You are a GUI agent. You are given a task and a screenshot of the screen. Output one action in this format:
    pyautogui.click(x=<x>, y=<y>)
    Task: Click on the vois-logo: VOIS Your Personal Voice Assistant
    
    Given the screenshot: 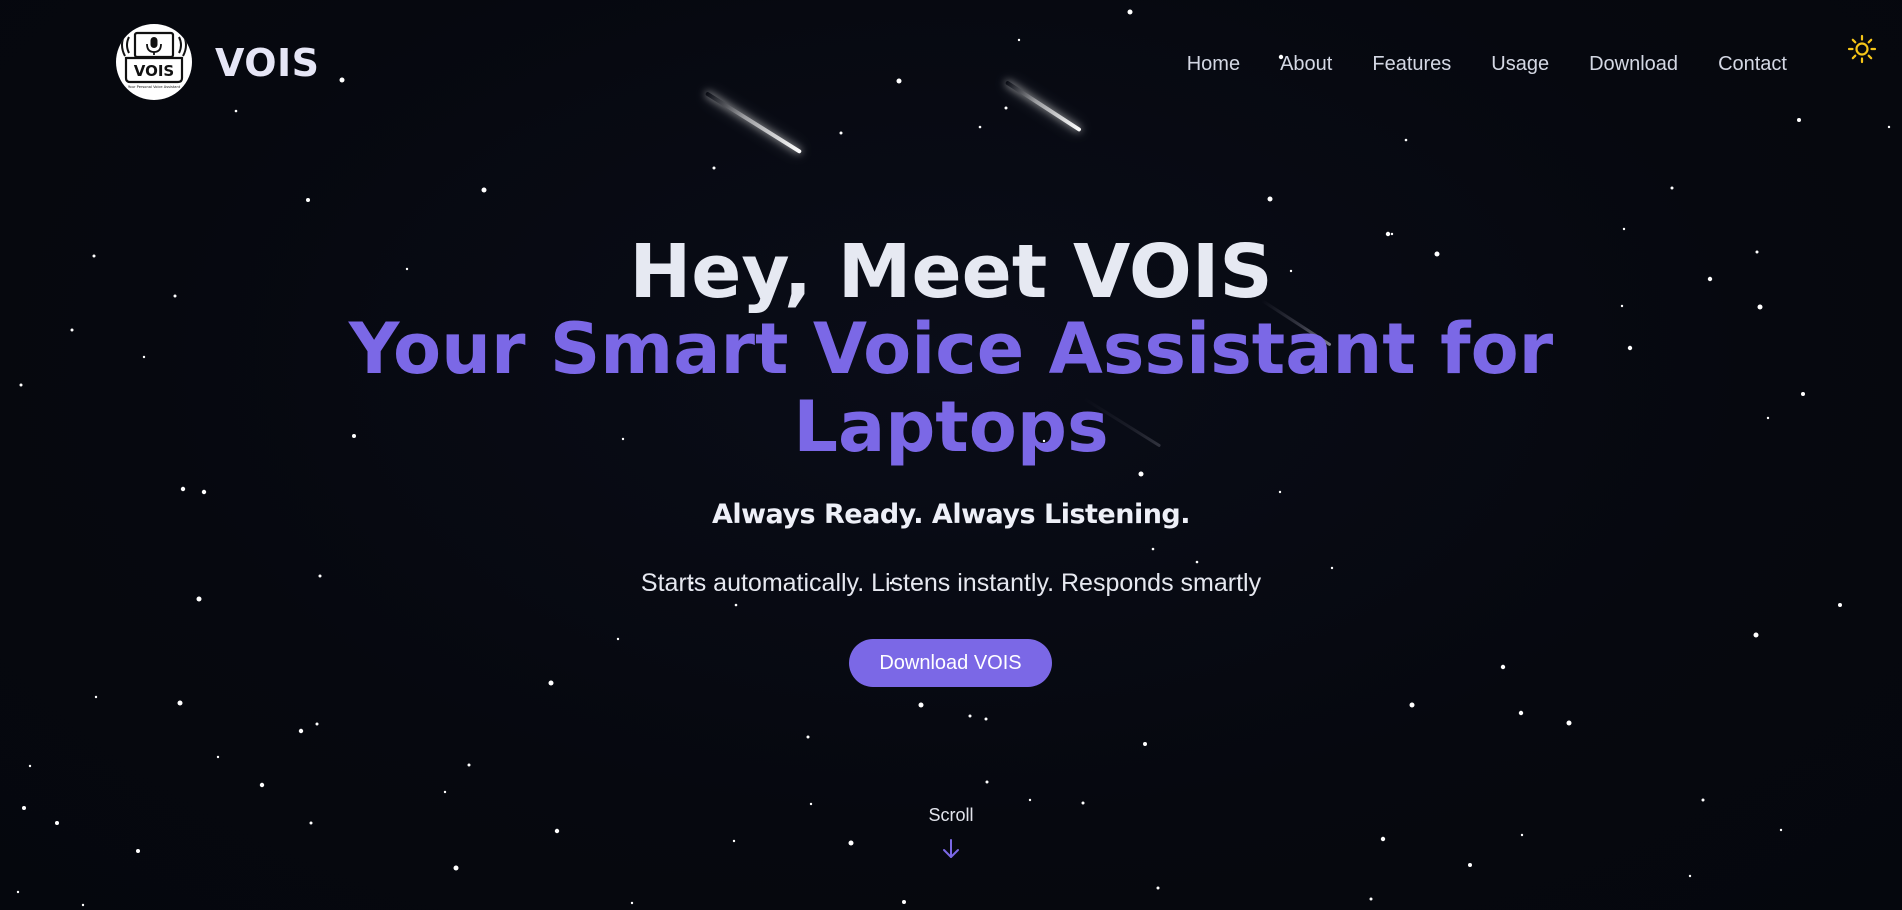 What is the action you would take?
    pyautogui.click(x=154, y=62)
    